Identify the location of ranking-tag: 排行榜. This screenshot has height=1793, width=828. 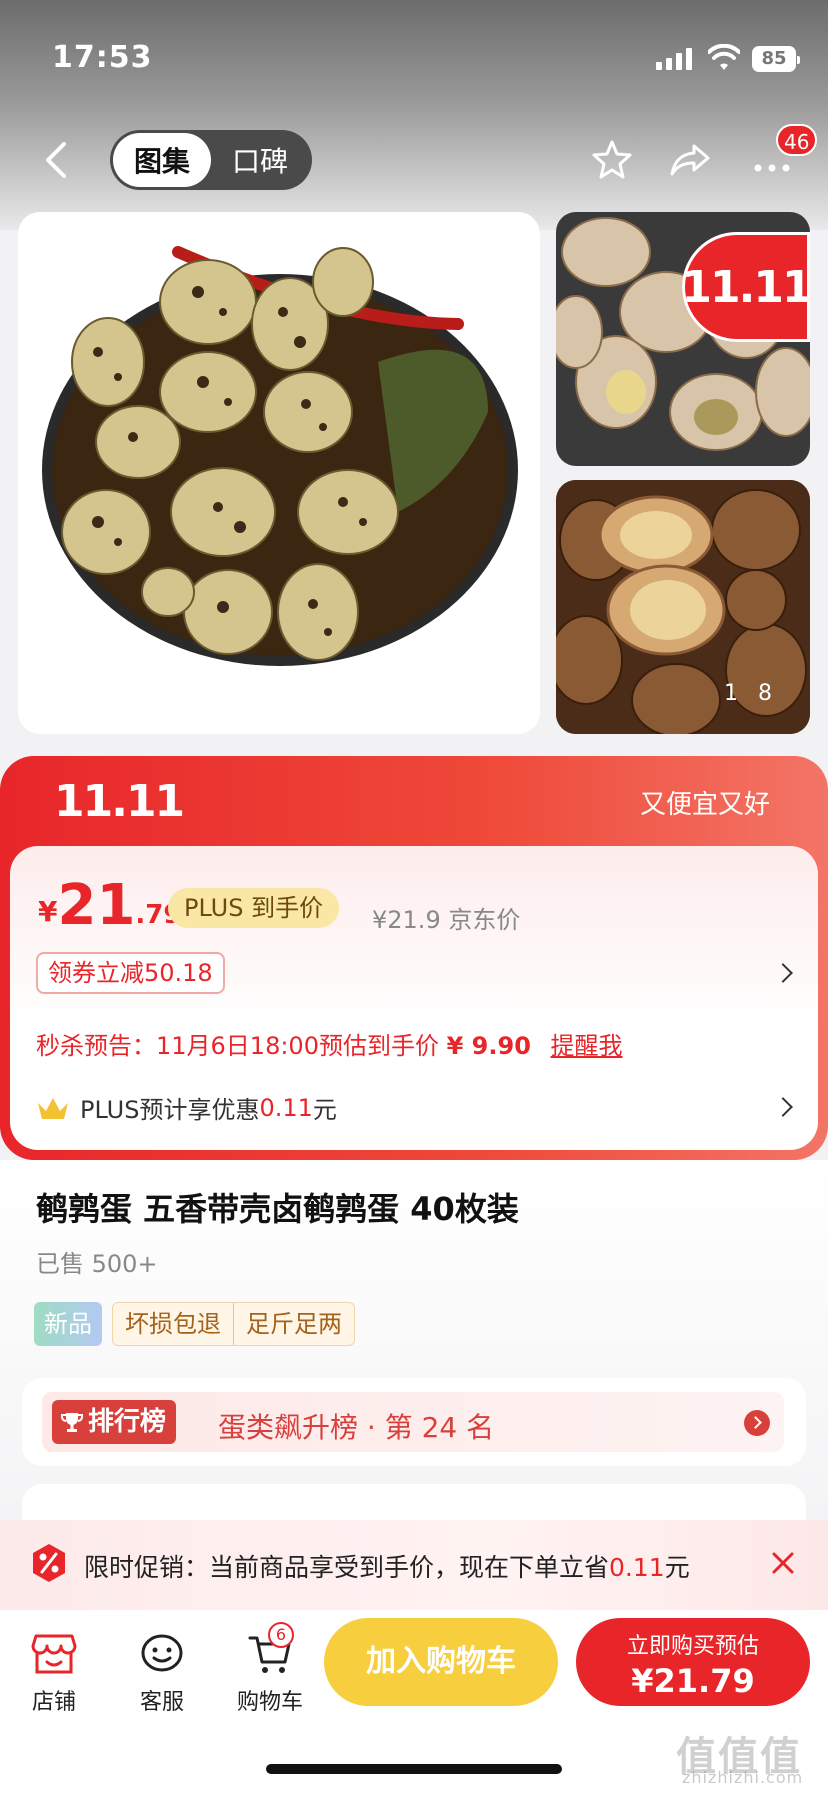
(114, 1422).